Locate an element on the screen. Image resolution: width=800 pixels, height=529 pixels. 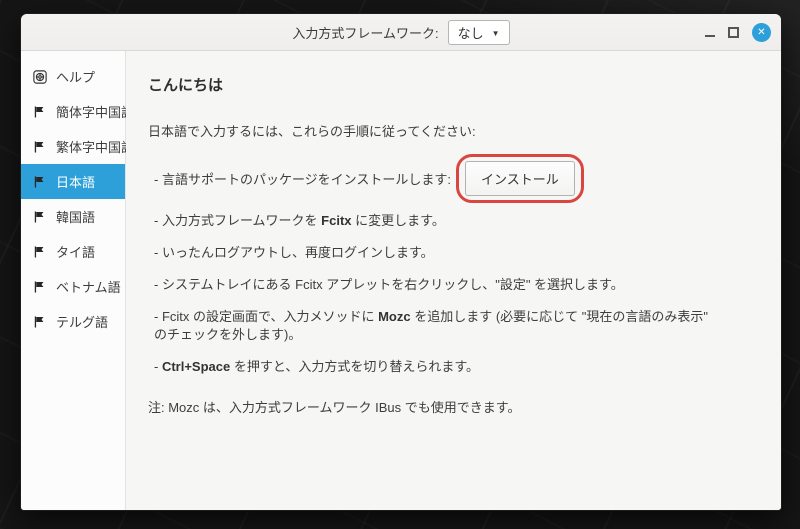
sidebar-item-4: 韓国語 is located at coordinates (73, 216).